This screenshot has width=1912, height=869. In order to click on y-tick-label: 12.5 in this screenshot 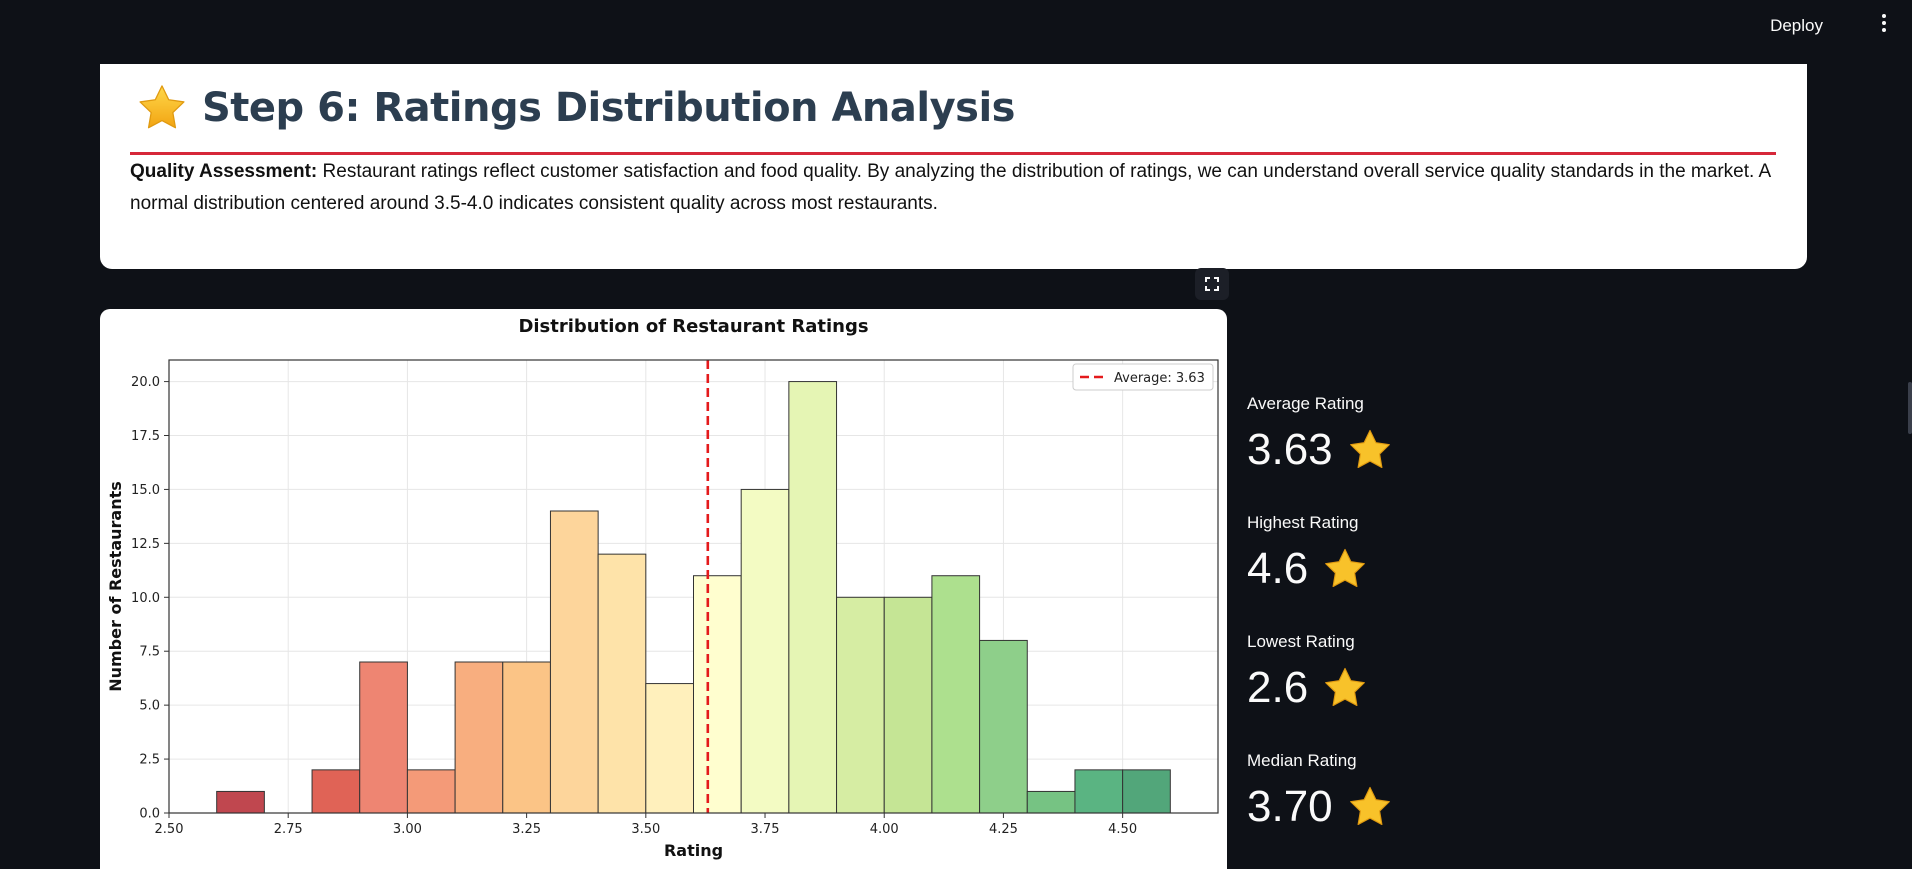, I will do `click(145, 544)`.